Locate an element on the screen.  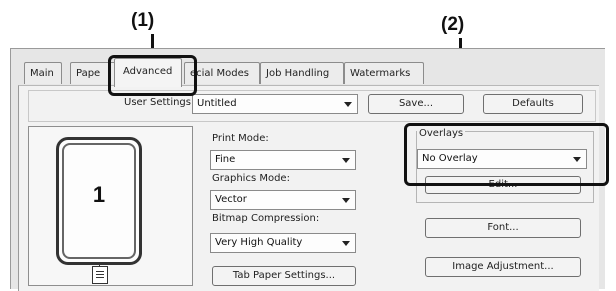
user-settings-value: Untitled is located at coordinates (217, 103).